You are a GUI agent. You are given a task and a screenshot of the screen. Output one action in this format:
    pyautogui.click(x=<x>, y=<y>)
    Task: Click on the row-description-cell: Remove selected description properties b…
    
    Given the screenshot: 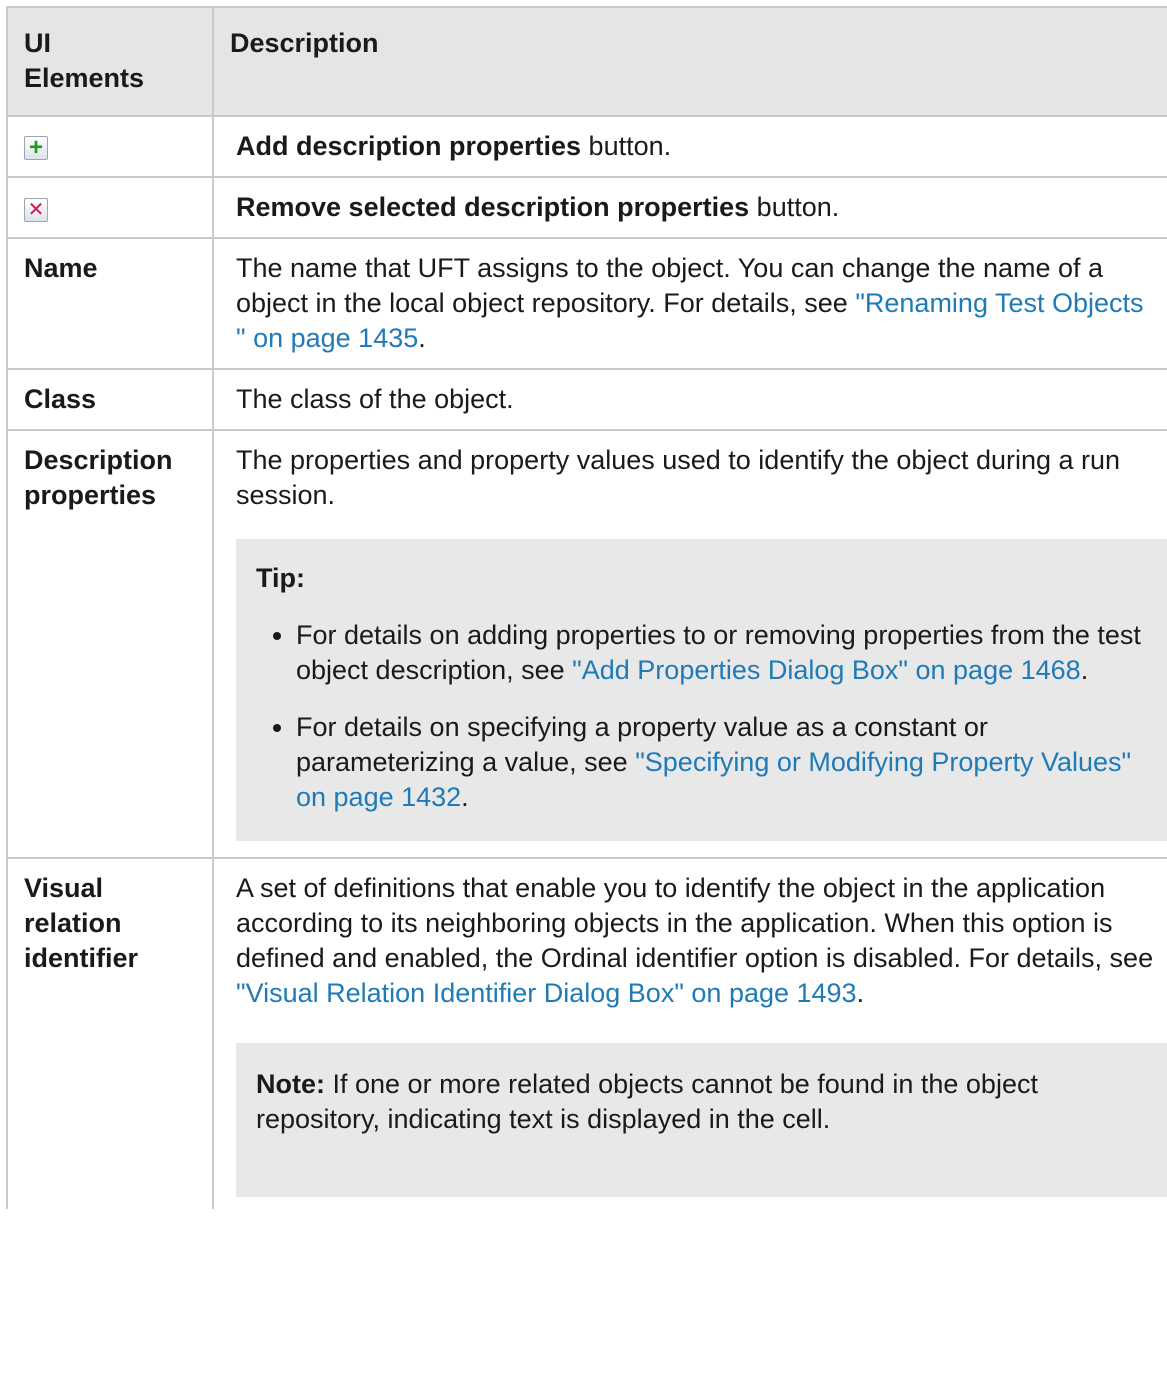 What is the action you would take?
    pyautogui.click(x=689, y=207)
    